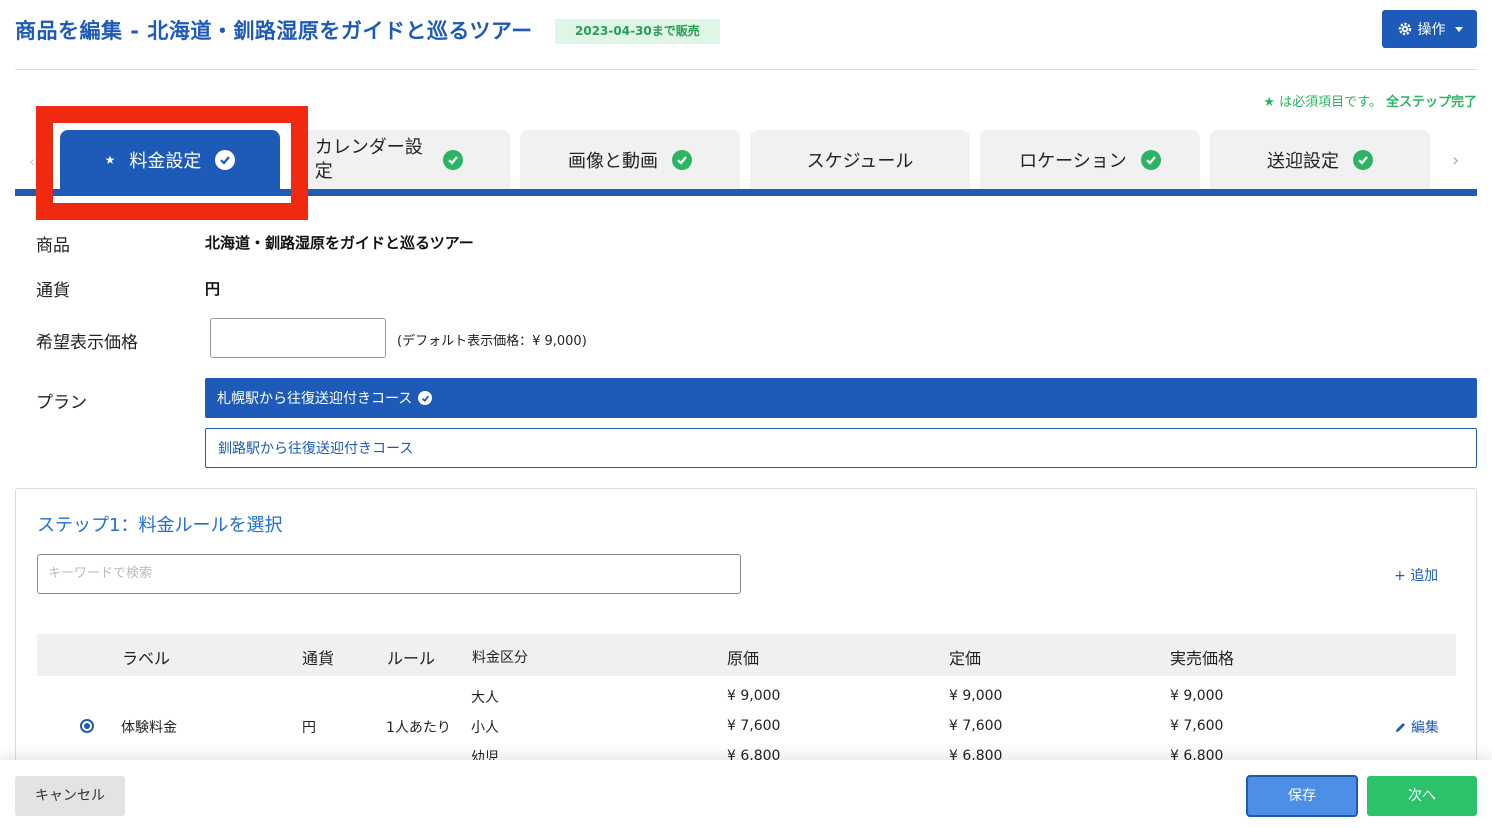 This screenshot has width=1492, height=828. I want to click on add-rule-label: 追加, so click(1424, 576).